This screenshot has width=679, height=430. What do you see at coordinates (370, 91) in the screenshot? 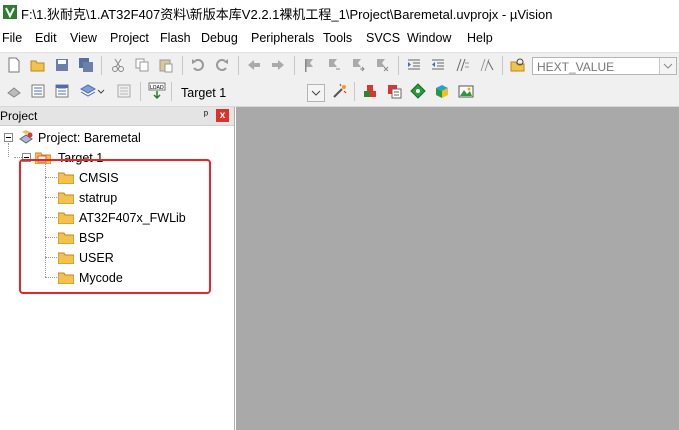
I see `manage-components-icon` at bounding box center [370, 91].